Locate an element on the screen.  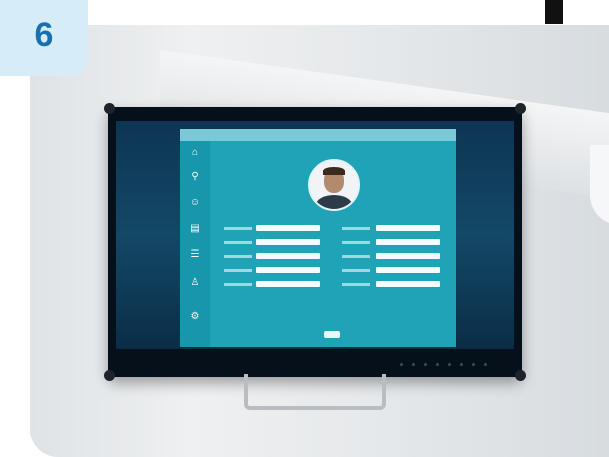
monitor-handle is located at coordinates (315, 392).